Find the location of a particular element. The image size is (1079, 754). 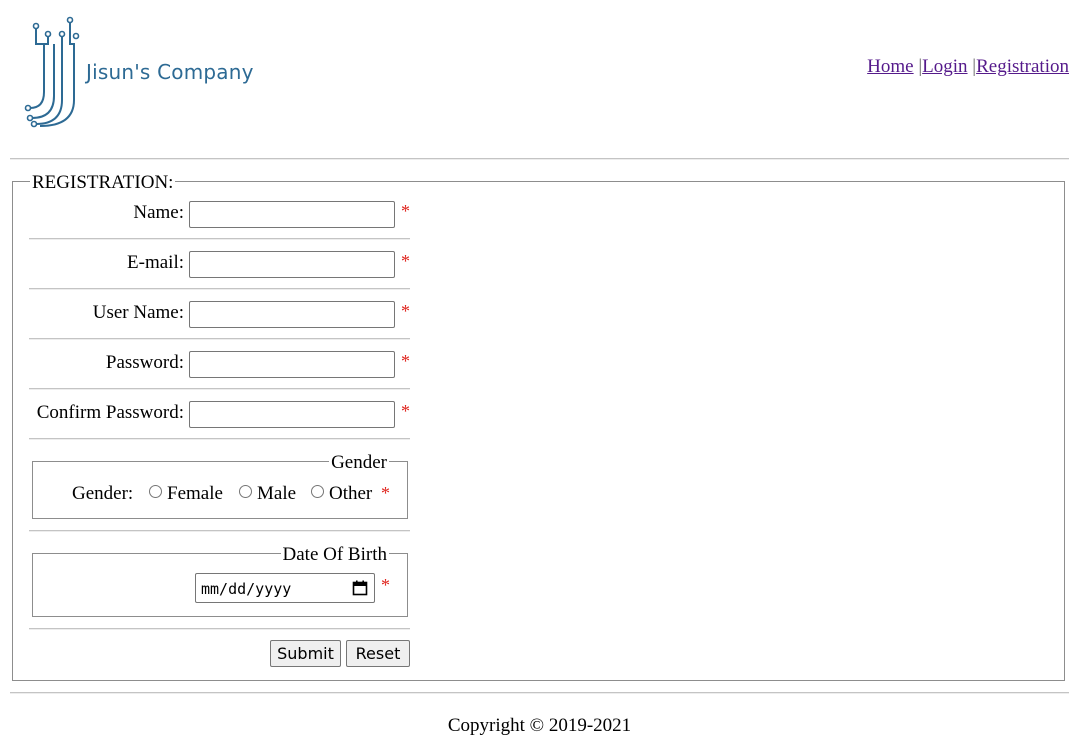

password-input is located at coordinates (292, 364).